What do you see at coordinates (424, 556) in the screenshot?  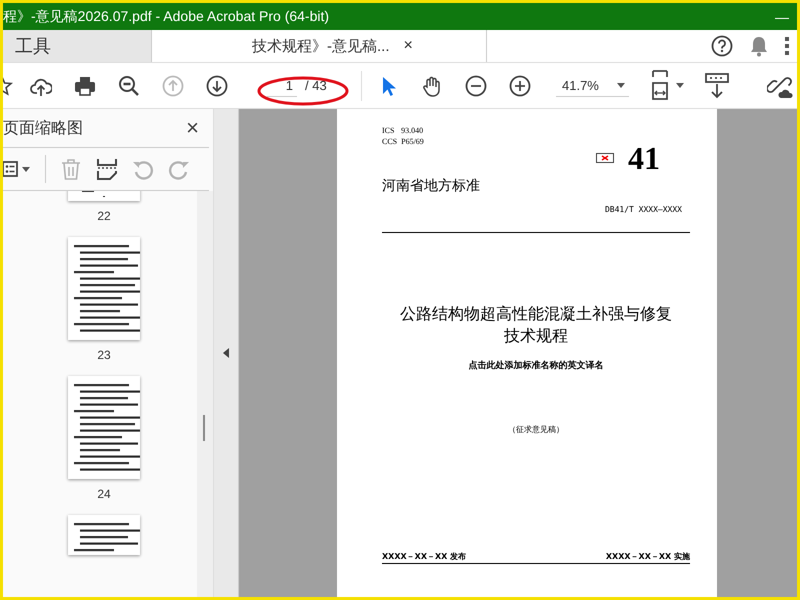 I see `issue-date: XXXX－XX－XX 发布` at bounding box center [424, 556].